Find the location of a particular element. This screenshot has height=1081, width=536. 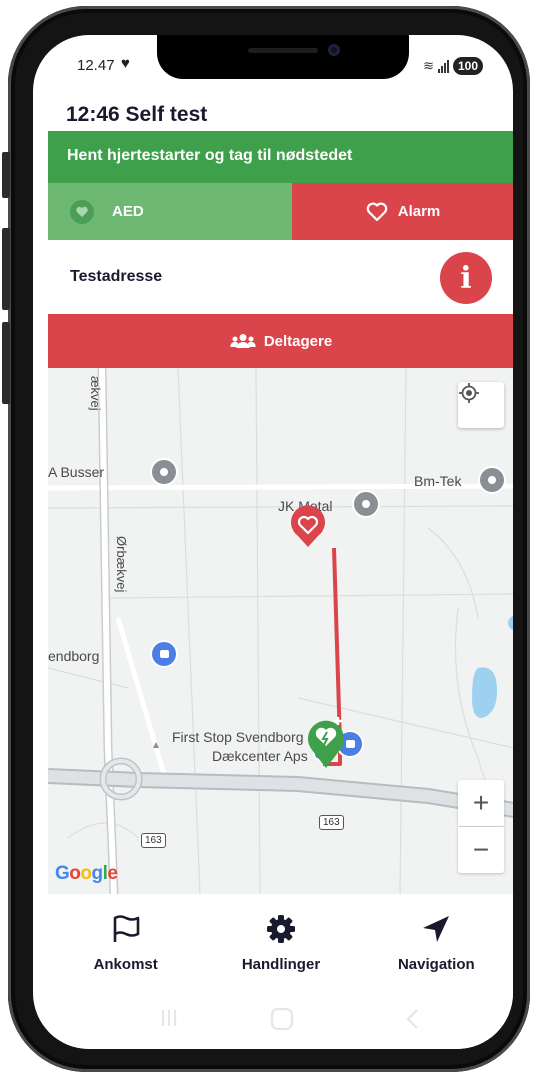

nav-ankomst-label: Ankomst is located at coordinates (125, 964).